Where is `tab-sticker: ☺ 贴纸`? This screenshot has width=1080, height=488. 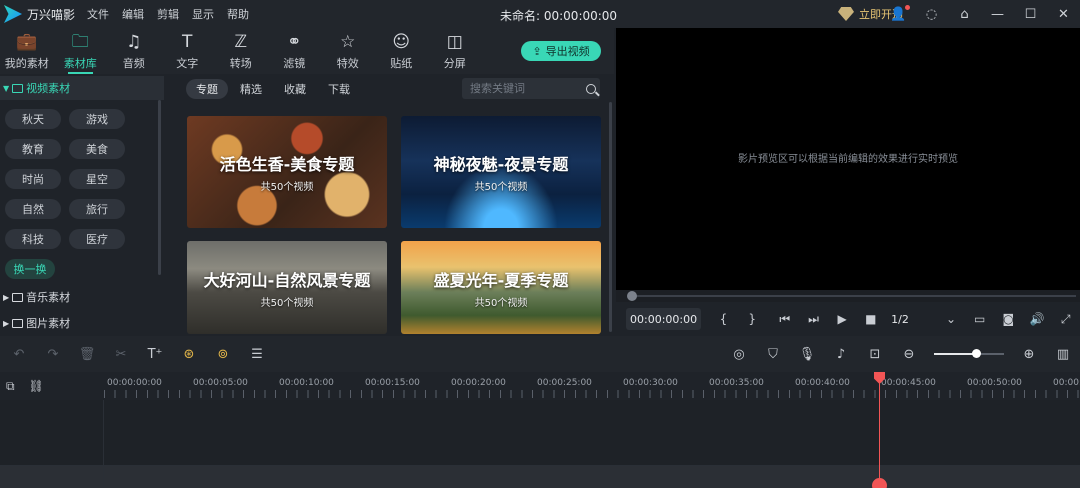
tab-sticker: ☺ 贴纸 is located at coordinates (402, 51).